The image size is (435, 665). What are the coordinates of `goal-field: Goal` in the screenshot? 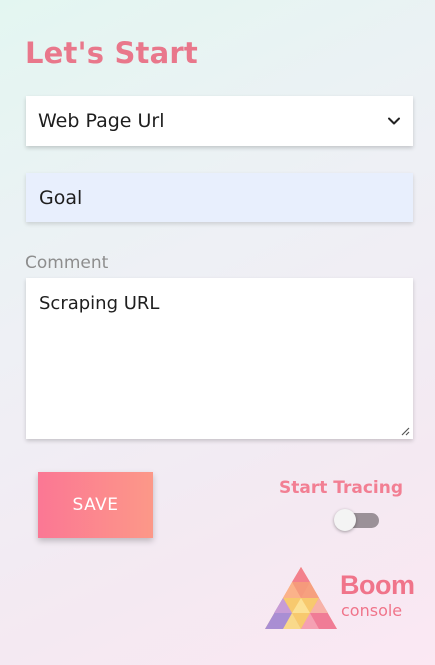 It's located at (219, 197).